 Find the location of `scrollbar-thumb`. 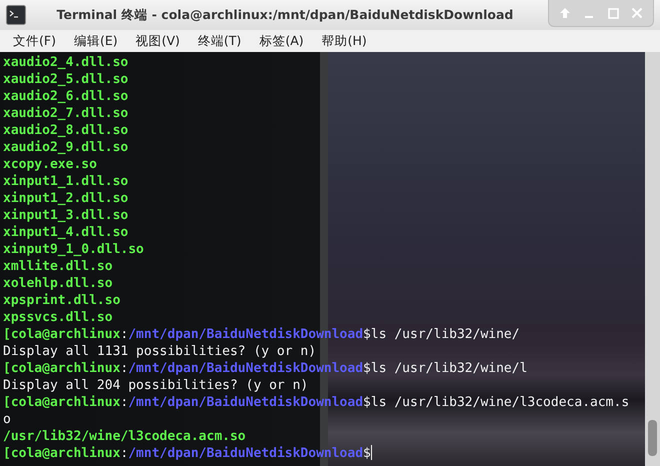

scrollbar-thumb is located at coordinates (652, 438).